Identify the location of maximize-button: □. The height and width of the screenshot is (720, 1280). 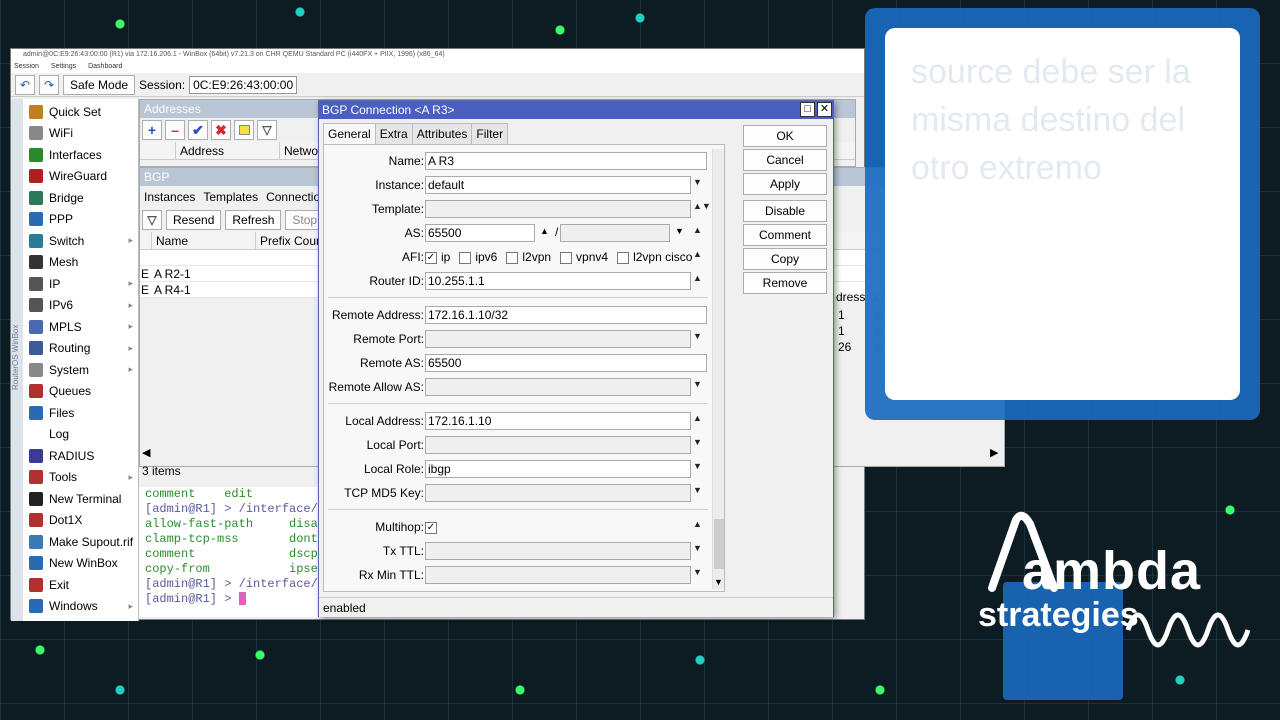
(807, 109).